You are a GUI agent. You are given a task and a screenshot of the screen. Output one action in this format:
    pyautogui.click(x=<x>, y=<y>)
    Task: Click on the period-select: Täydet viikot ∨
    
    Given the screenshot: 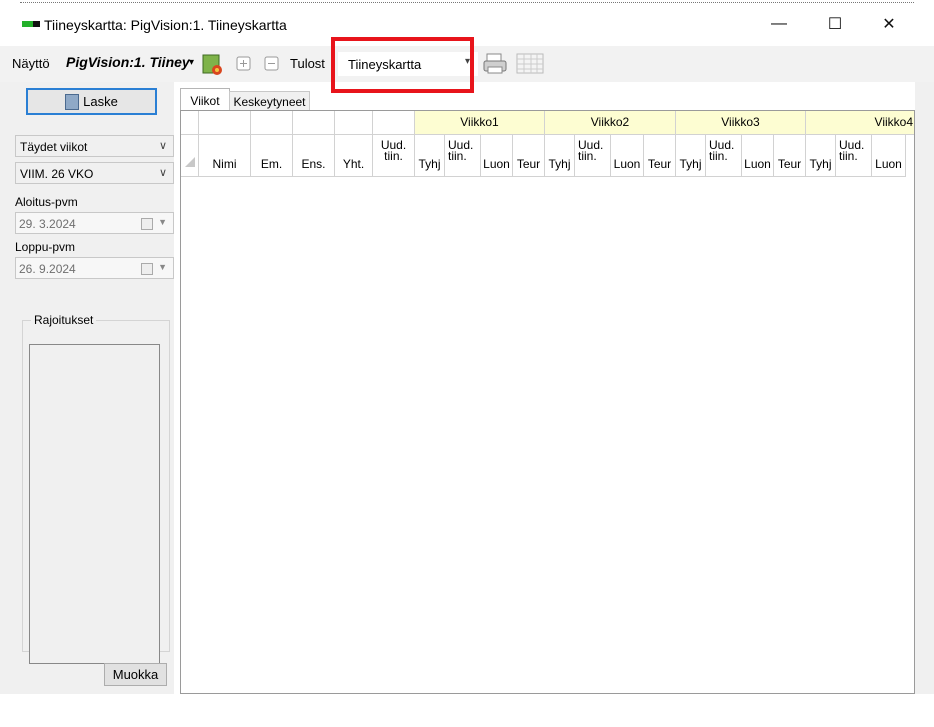 What is the action you would take?
    pyautogui.click(x=94, y=146)
    